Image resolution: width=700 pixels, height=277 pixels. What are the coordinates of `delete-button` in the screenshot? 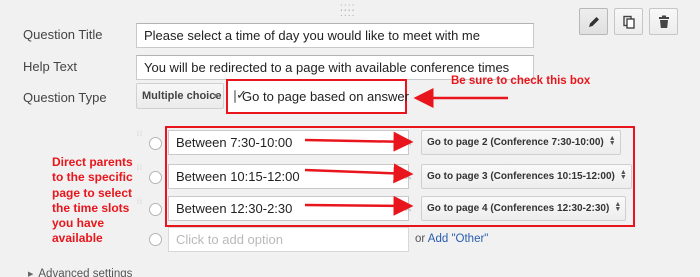 It's located at (663, 21).